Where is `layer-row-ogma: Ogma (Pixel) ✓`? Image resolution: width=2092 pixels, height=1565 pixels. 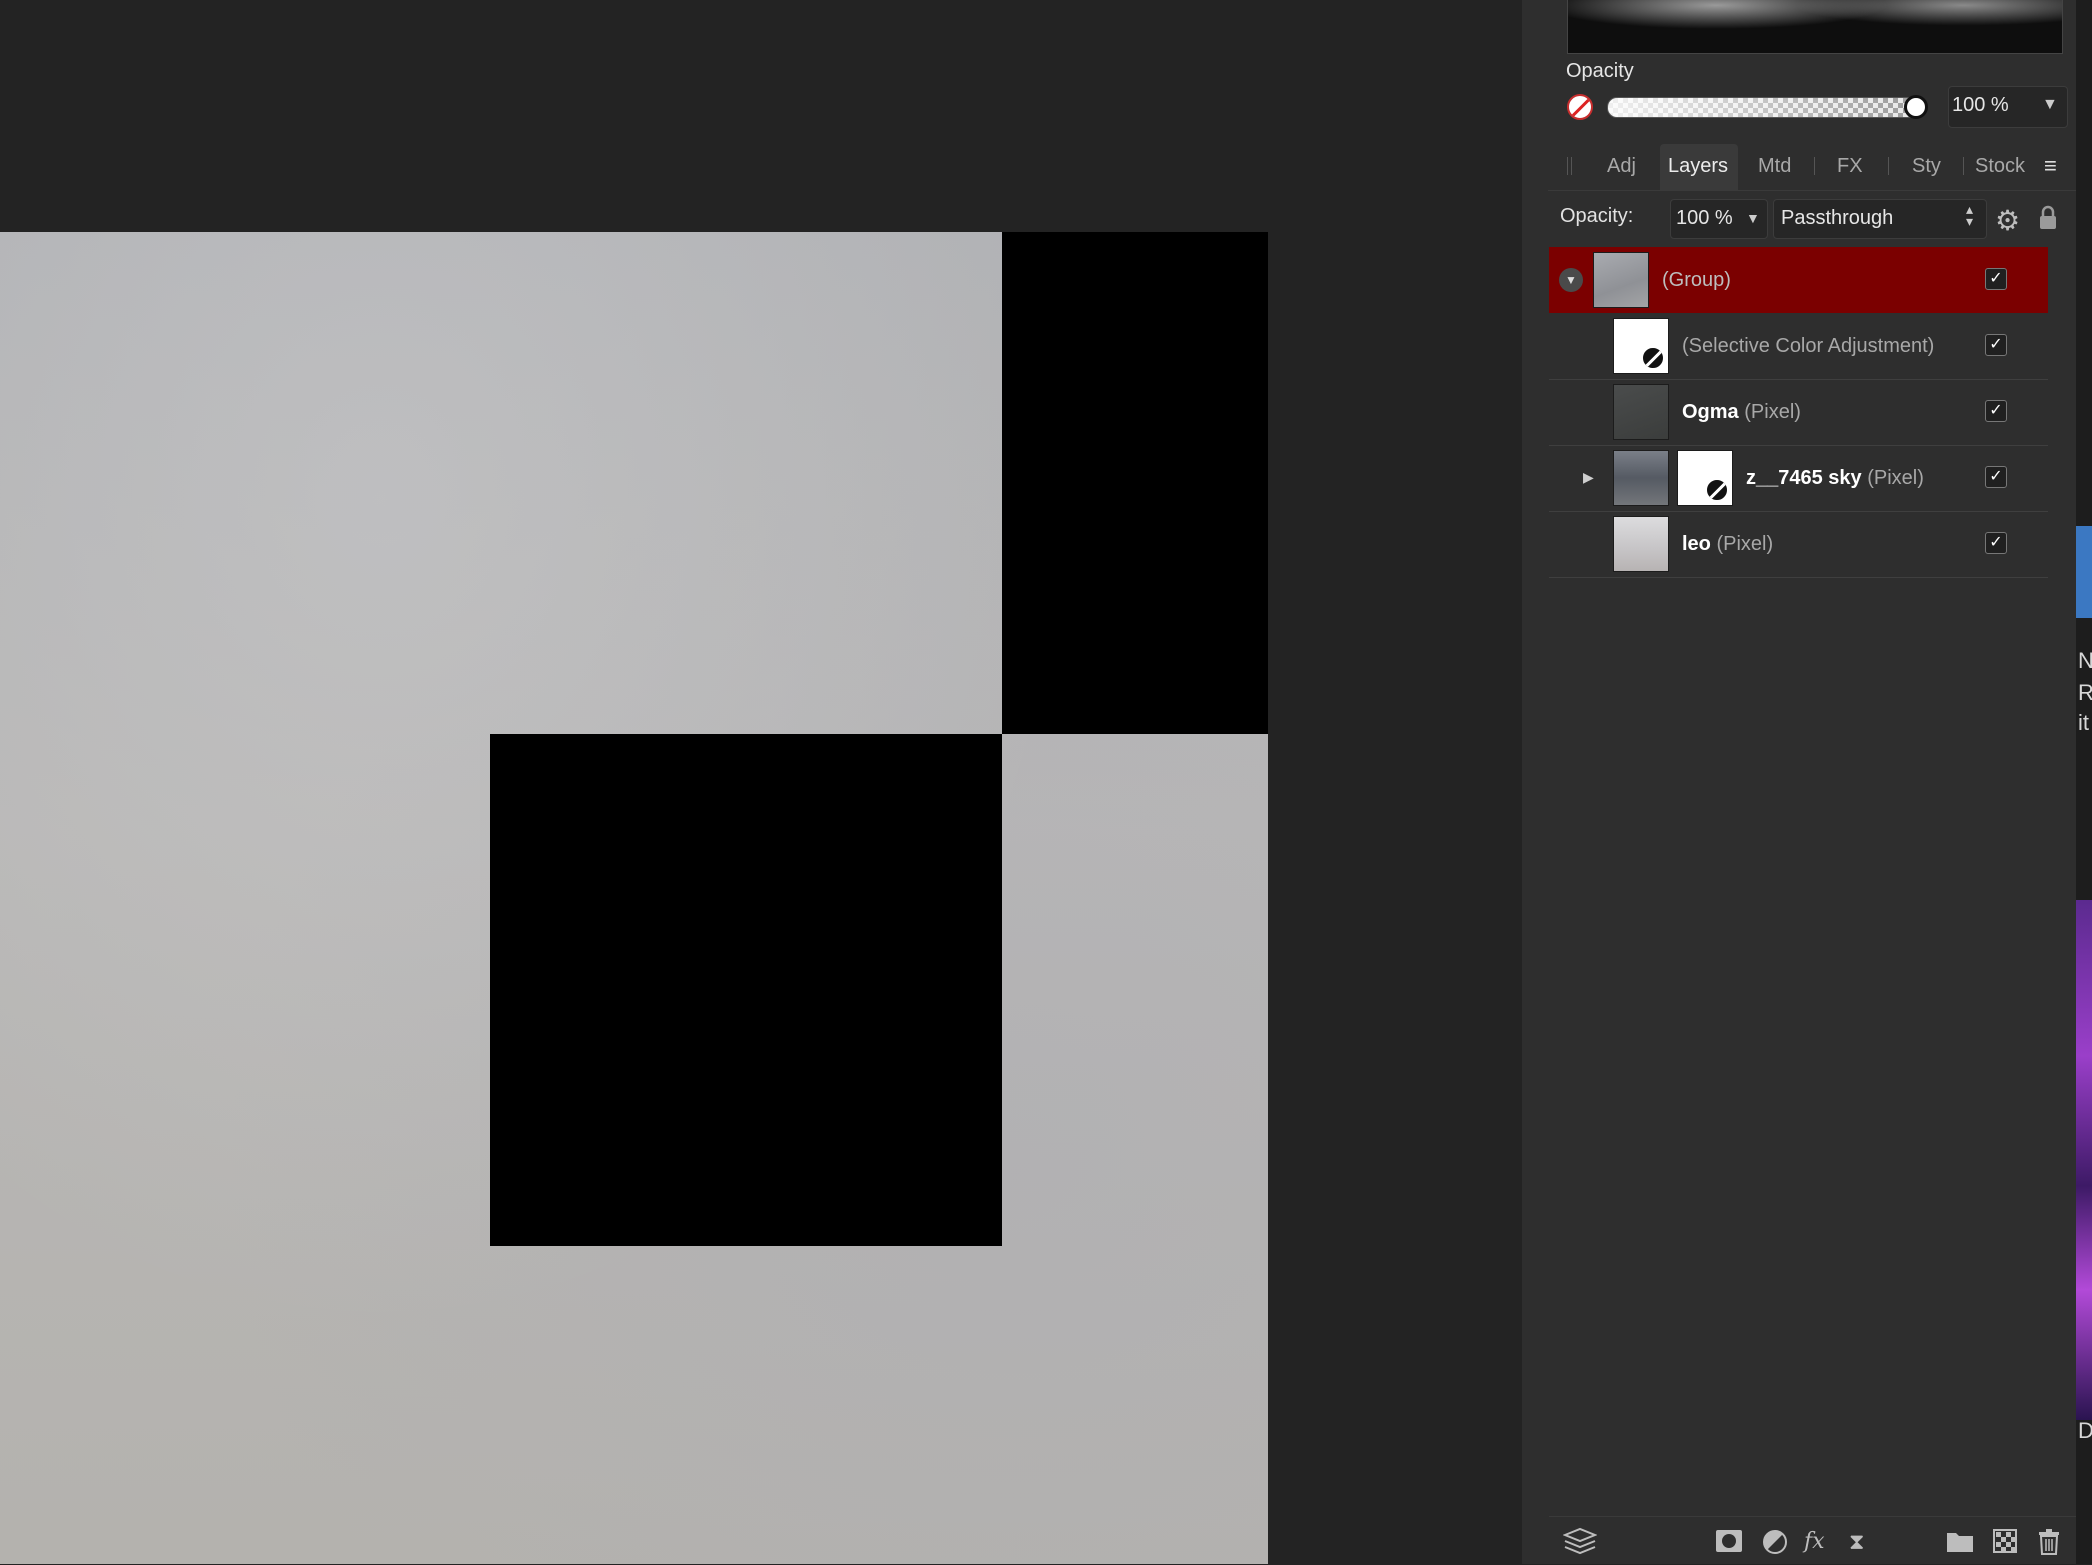 layer-row-ogma: Ogma (Pixel) ✓ is located at coordinates (1798, 412).